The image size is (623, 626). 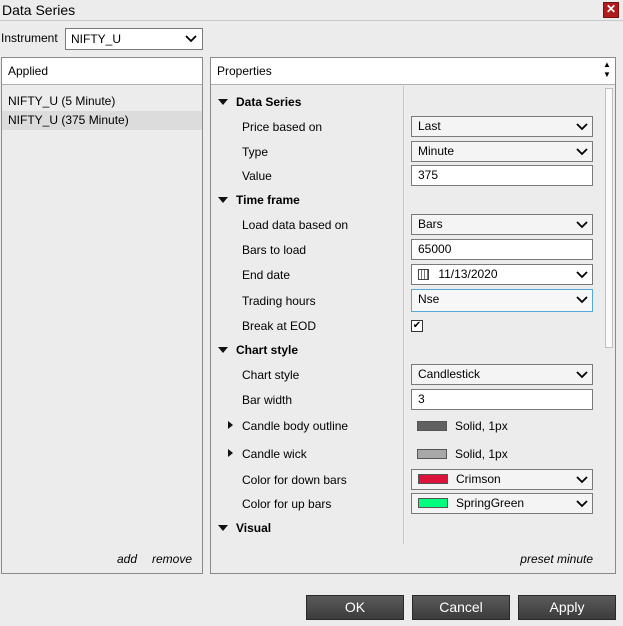 I want to click on instrument-label: Instrument, so click(x=29, y=38).